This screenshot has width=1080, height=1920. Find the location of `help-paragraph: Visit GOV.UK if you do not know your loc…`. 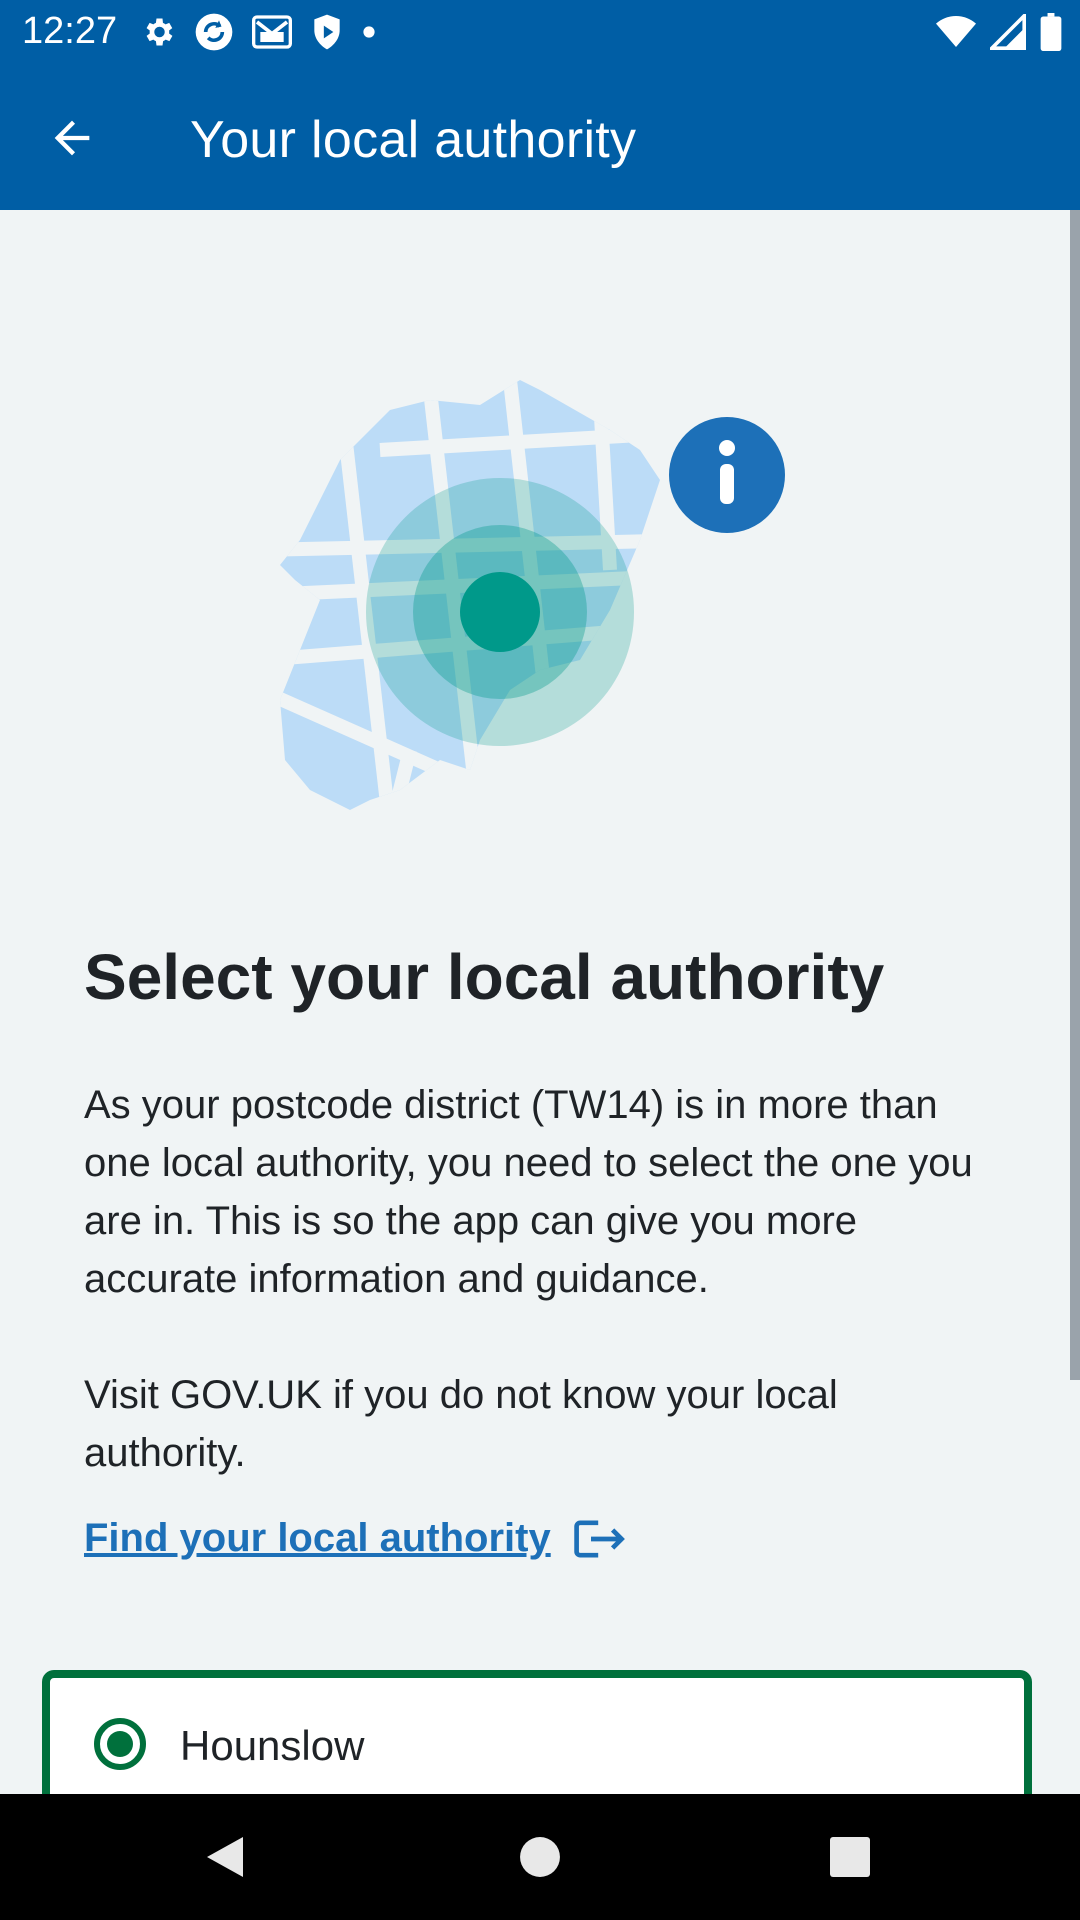

help-paragraph: Visit GOV.UK if you do not know your loc… is located at coordinates (461, 1424).